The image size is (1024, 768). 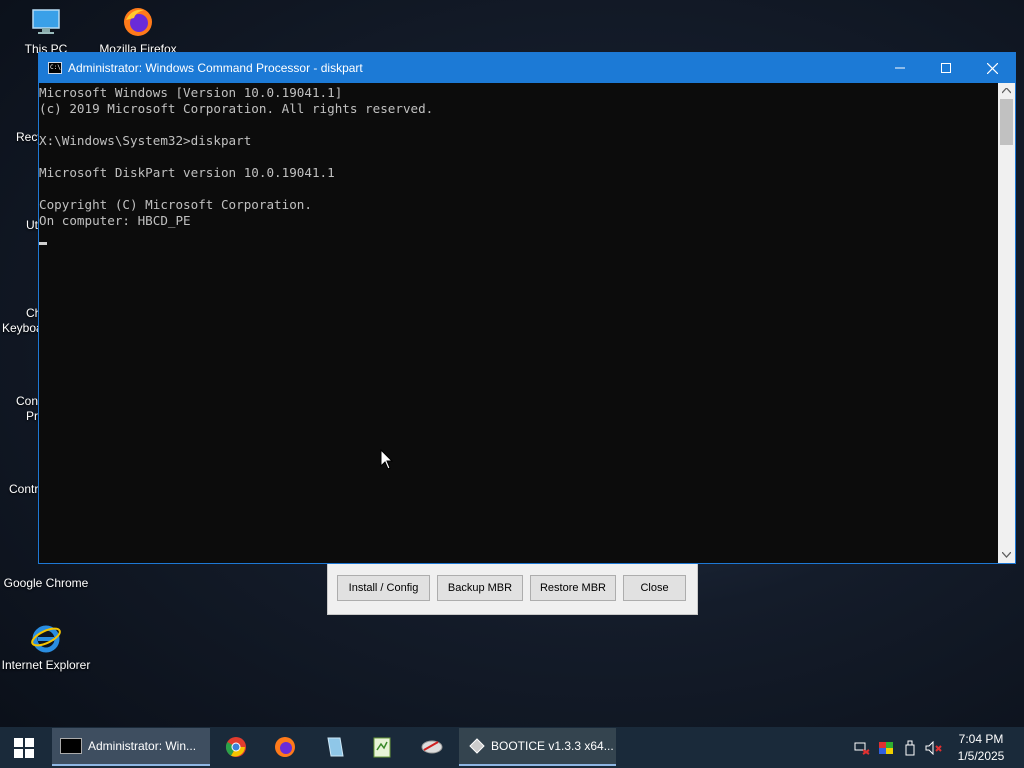 What do you see at coordinates (573, 588) in the screenshot?
I see `restore-mbr-button: Restore MBR` at bounding box center [573, 588].